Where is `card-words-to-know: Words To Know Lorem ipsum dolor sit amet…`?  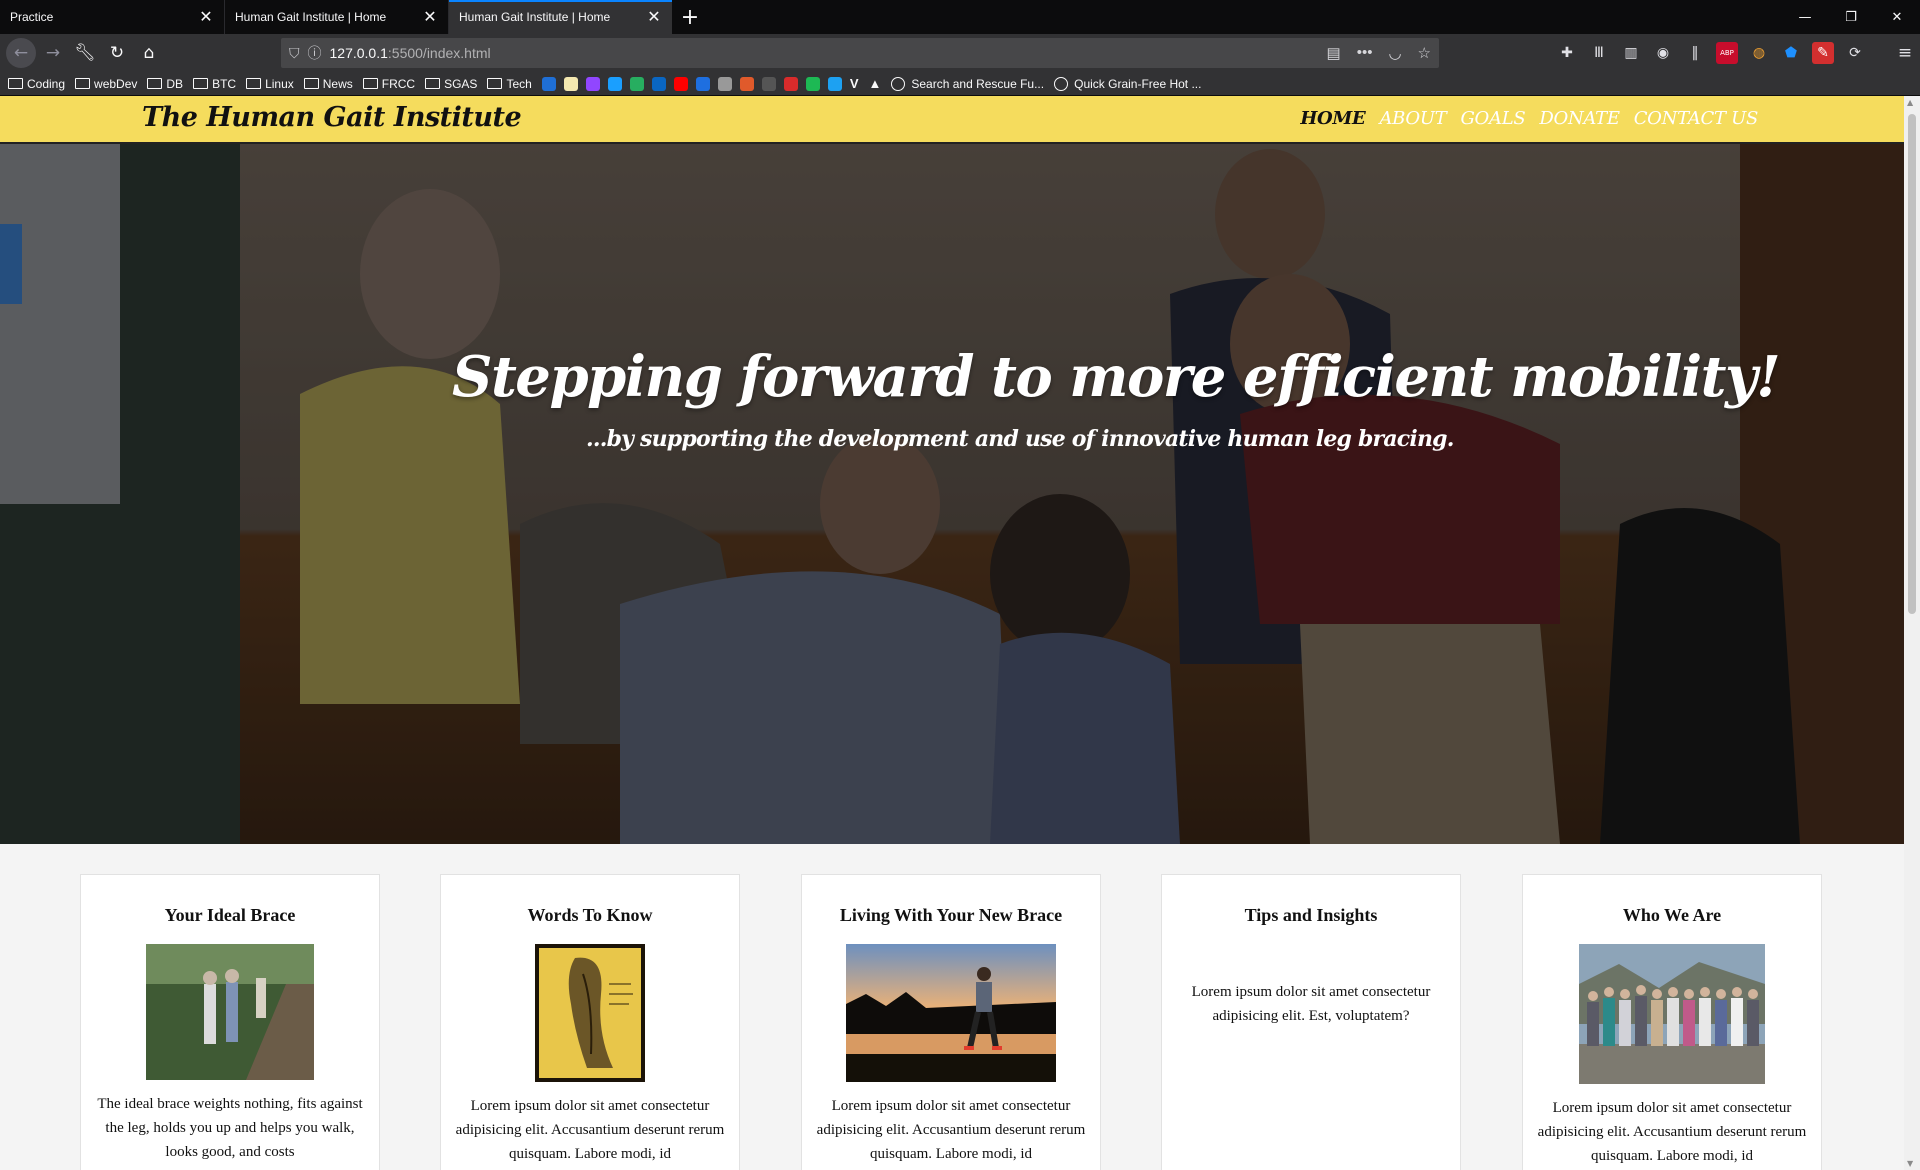 card-words-to-know: Words To Know Lorem ipsum dolor sit amet… is located at coordinates (590, 1022).